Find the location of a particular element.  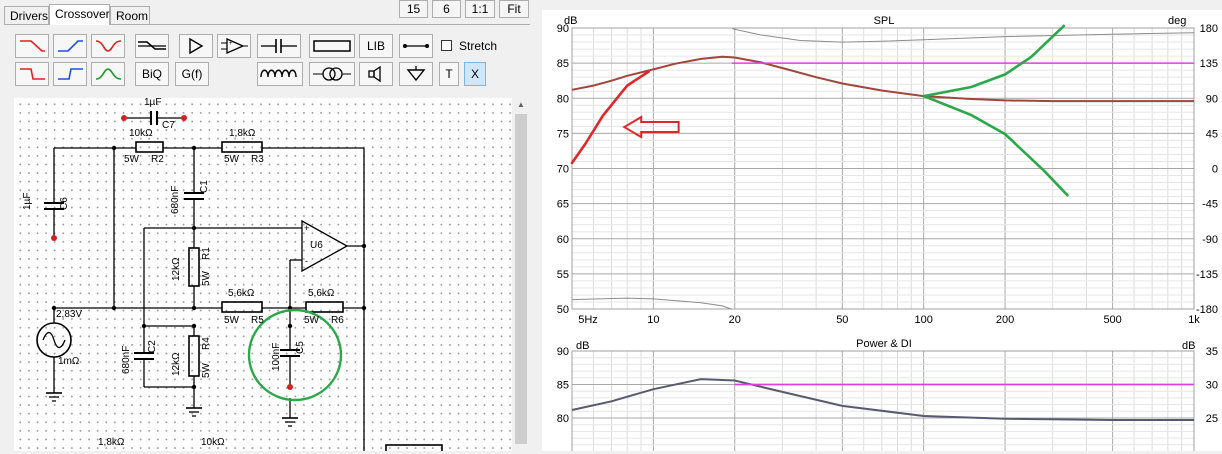

spl-y-tick-label: 80 is located at coordinates (563, 99).